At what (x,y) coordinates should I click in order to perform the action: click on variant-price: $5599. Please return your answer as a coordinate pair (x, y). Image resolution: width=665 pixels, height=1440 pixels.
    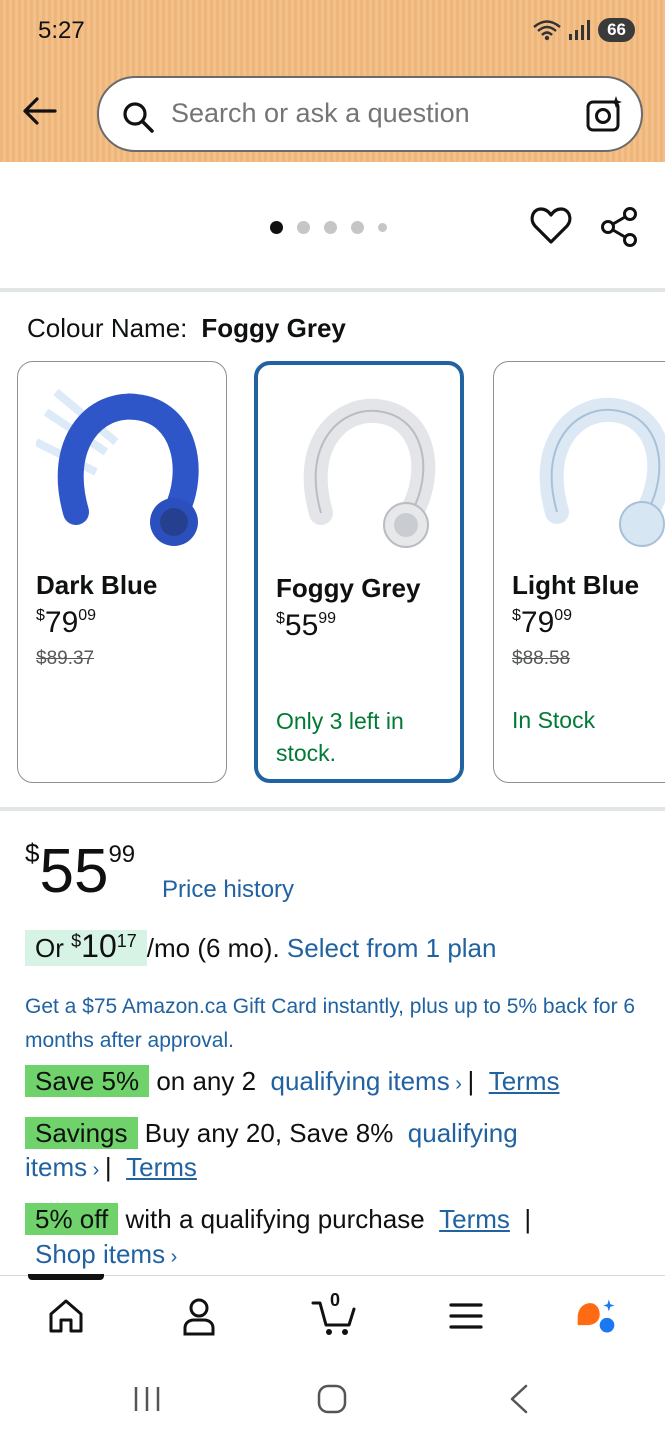
    Looking at the image, I should click on (306, 625).